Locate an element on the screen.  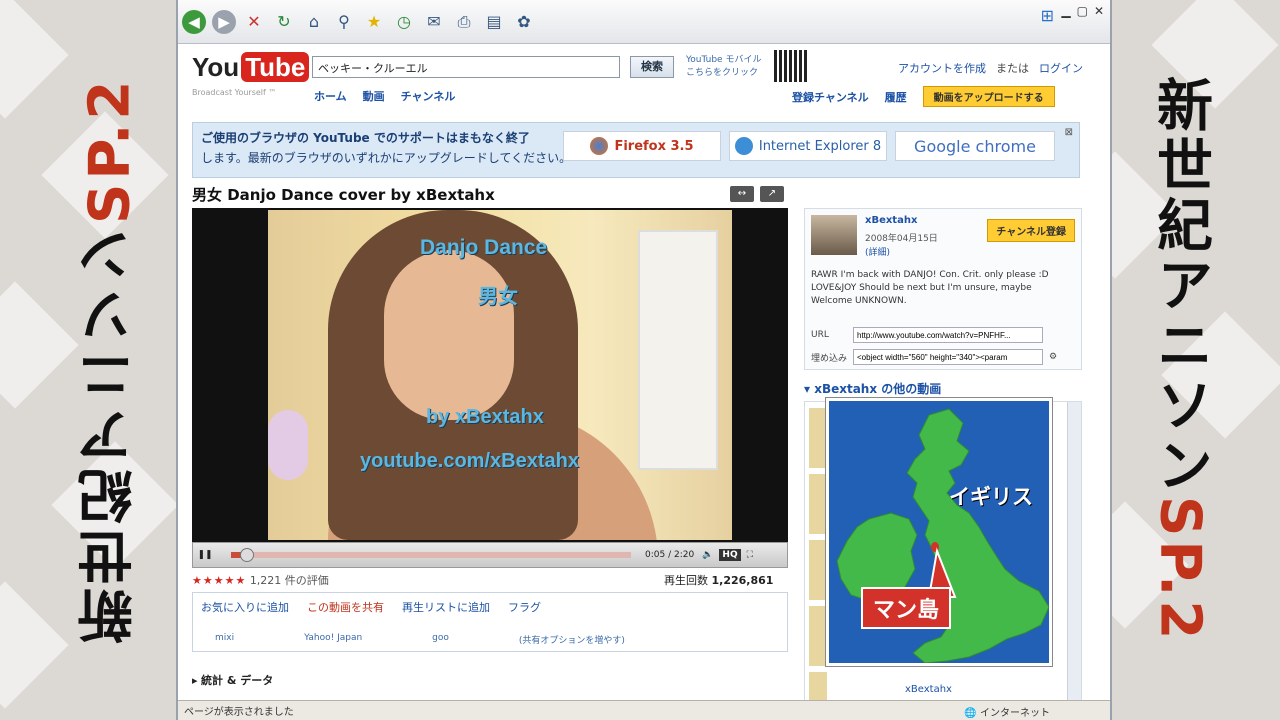
nav-channels: チャンネル is located at coordinates (428, 96).